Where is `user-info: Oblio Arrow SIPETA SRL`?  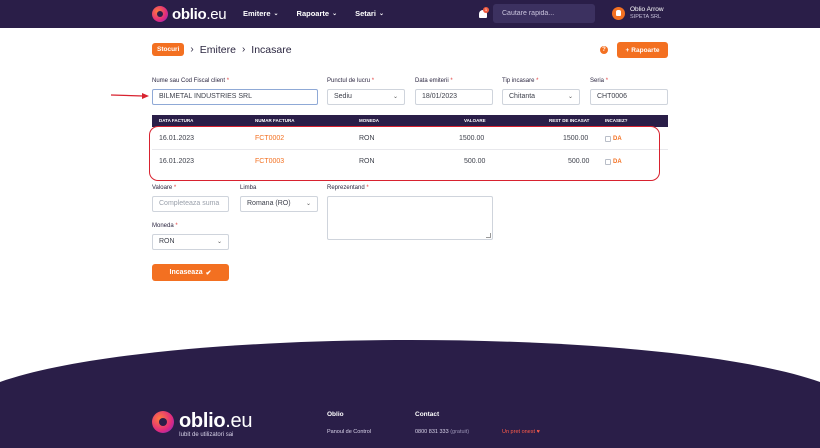 user-info: Oblio Arrow SIPETA SRL is located at coordinates (647, 13).